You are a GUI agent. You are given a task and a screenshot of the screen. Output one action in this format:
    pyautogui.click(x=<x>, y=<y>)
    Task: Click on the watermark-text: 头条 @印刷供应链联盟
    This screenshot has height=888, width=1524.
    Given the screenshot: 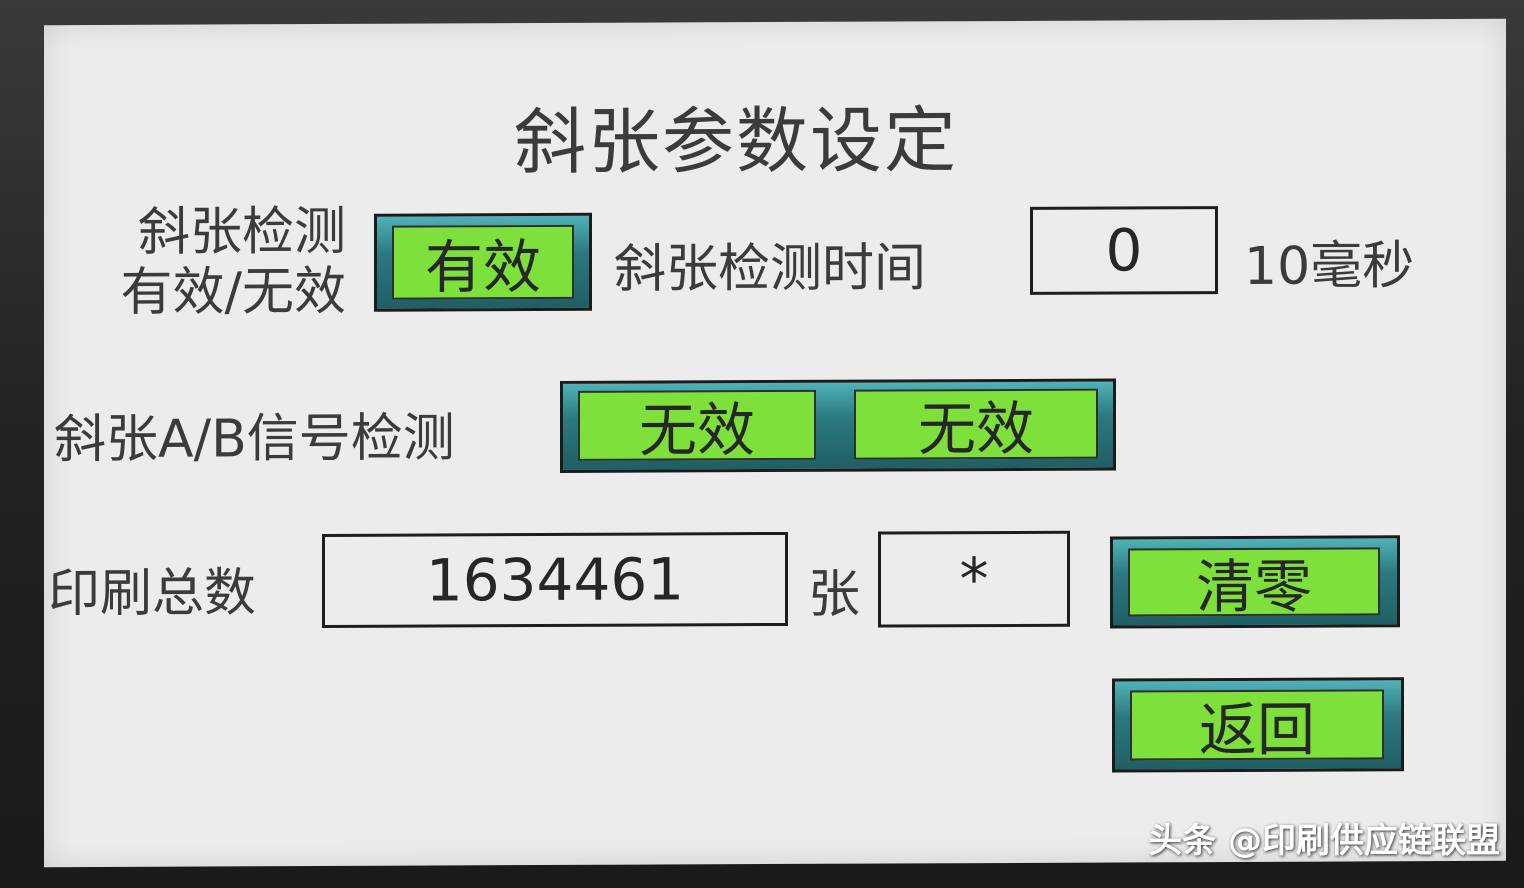 What is the action you would take?
    pyautogui.click(x=1324, y=841)
    